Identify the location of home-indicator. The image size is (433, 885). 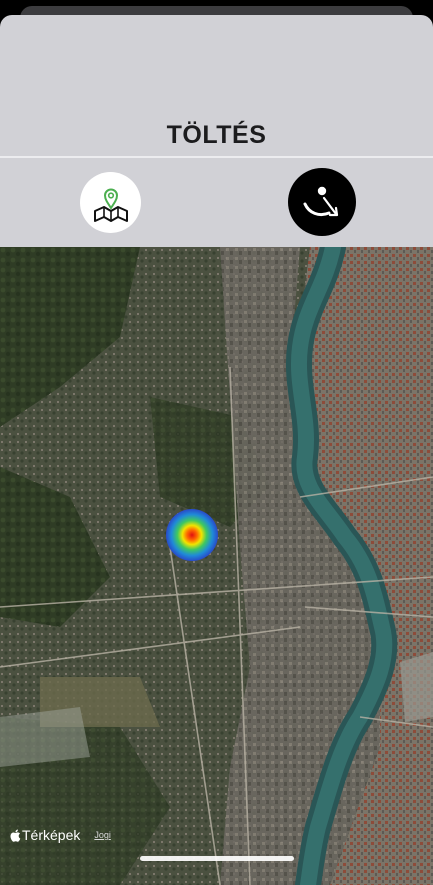
(217, 858).